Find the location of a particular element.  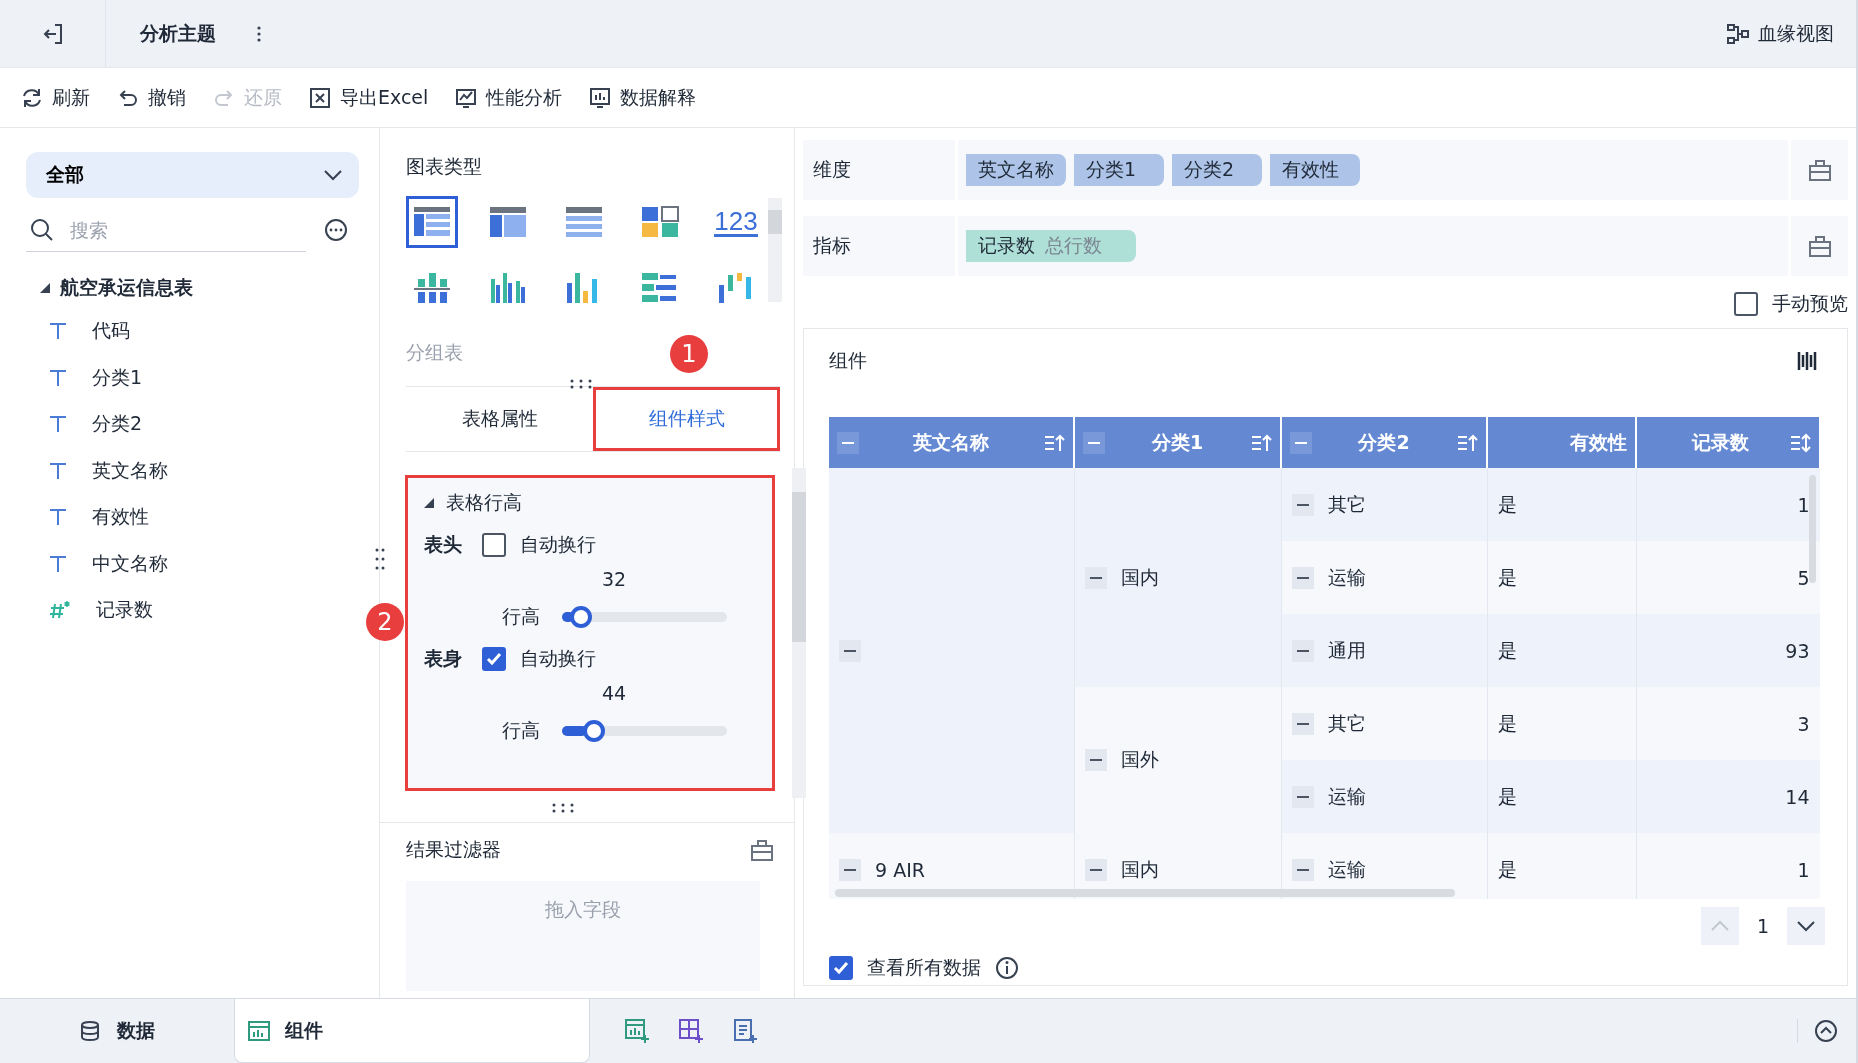

cell-text: 国外 is located at coordinates (1139, 759).